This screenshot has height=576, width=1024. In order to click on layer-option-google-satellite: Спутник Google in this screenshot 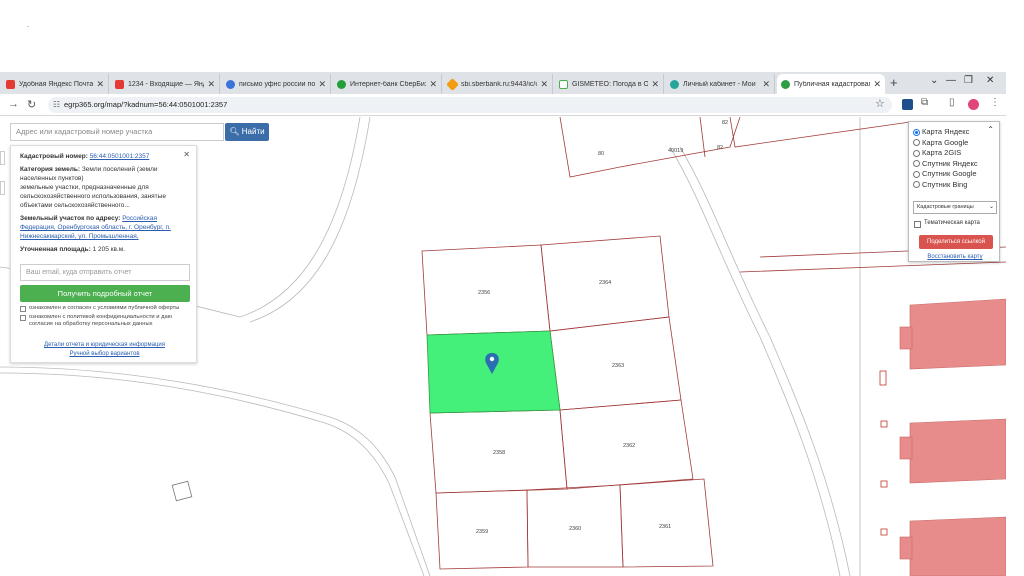, I will do `click(945, 174)`.